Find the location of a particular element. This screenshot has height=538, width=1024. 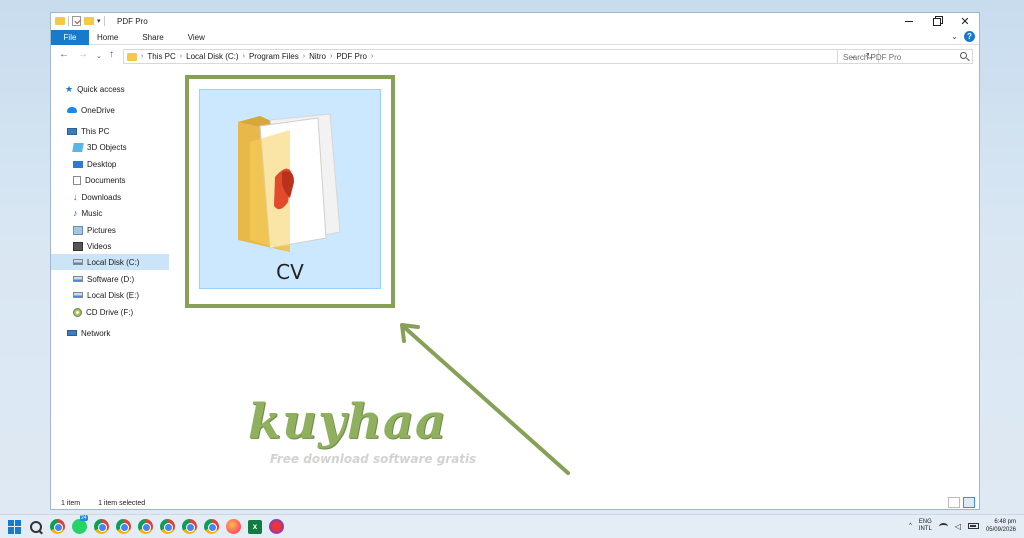

sidebar-item-videos: Videos is located at coordinates (121, 246).